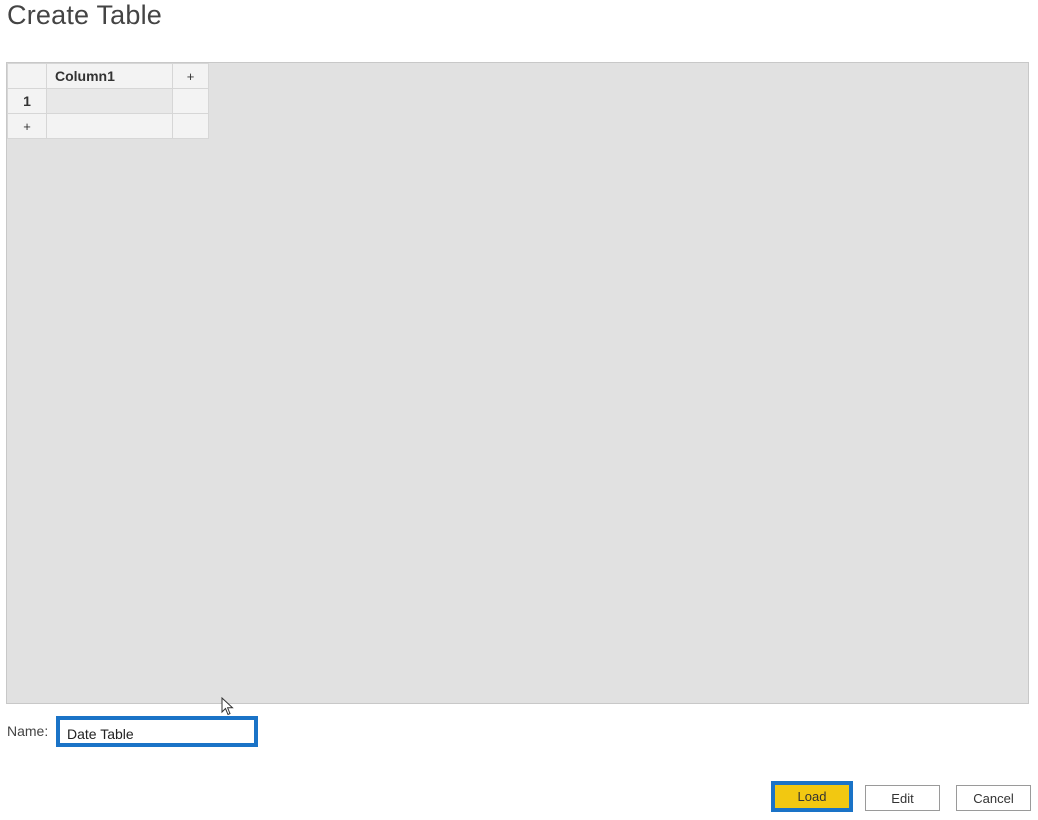 This screenshot has width=1038, height=820. What do you see at coordinates (27, 126) in the screenshot?
I see `add-row-button: +` at bounding box center [27, 126].